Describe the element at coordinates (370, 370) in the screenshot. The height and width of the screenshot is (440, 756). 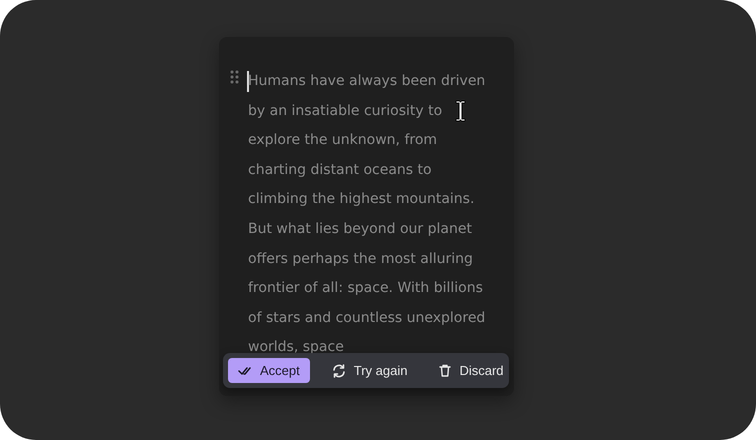
I see `try-again-button: Try again` at that location.